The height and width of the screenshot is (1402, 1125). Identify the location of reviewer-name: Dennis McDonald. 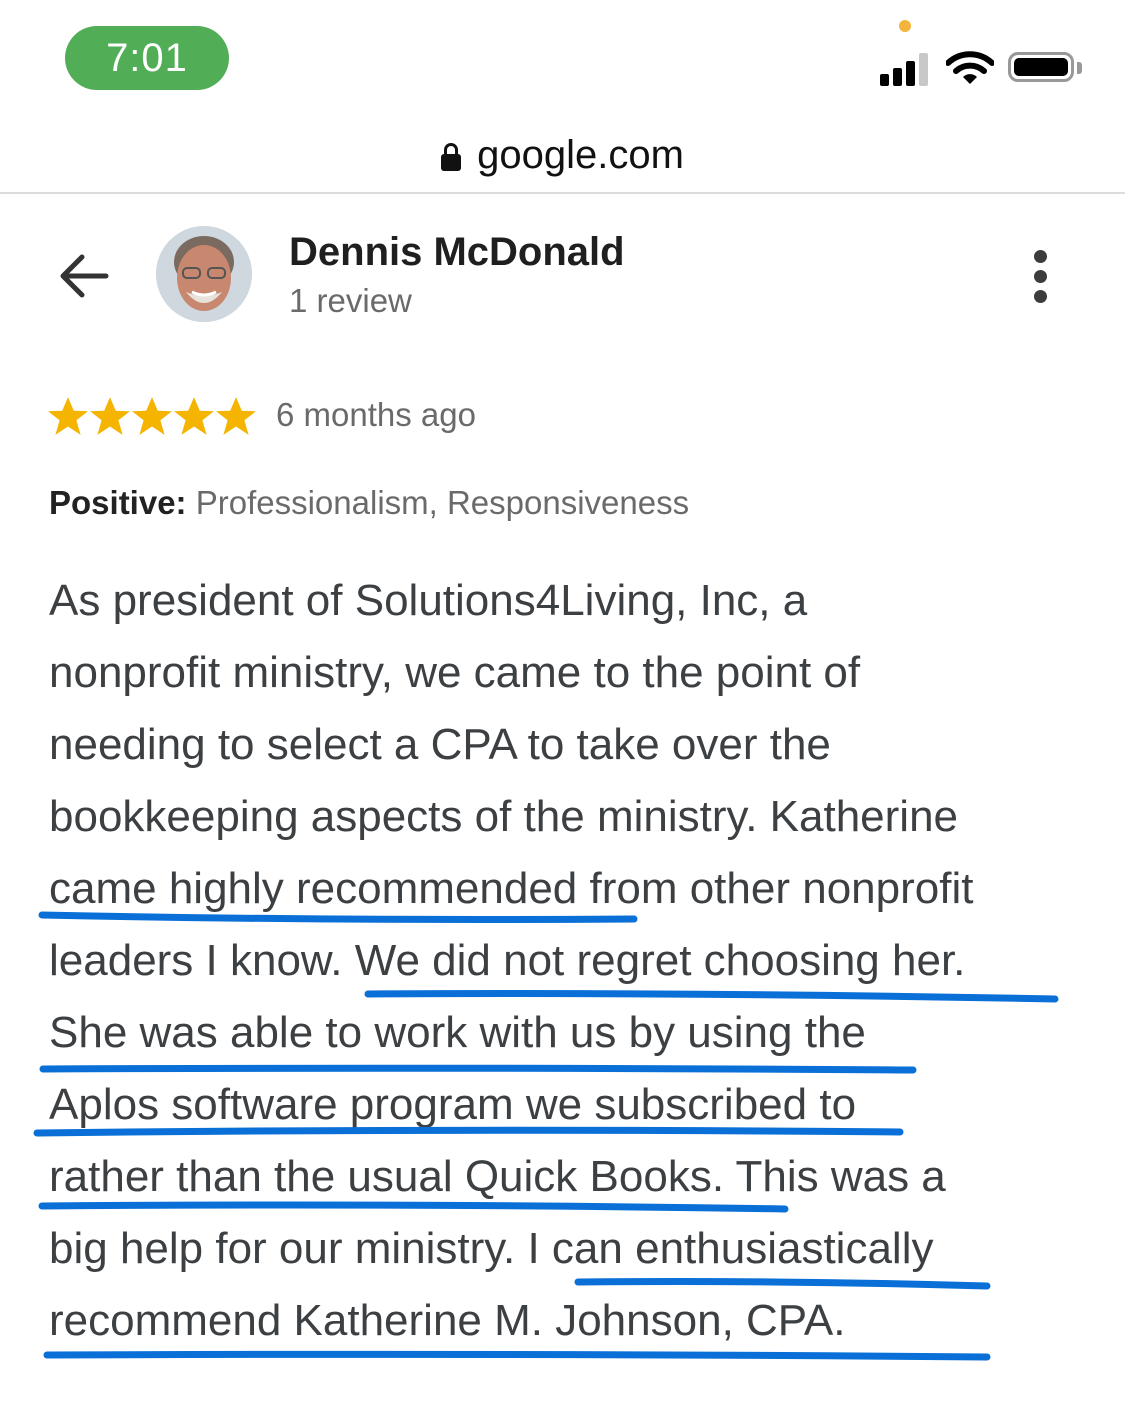
(457, 252).